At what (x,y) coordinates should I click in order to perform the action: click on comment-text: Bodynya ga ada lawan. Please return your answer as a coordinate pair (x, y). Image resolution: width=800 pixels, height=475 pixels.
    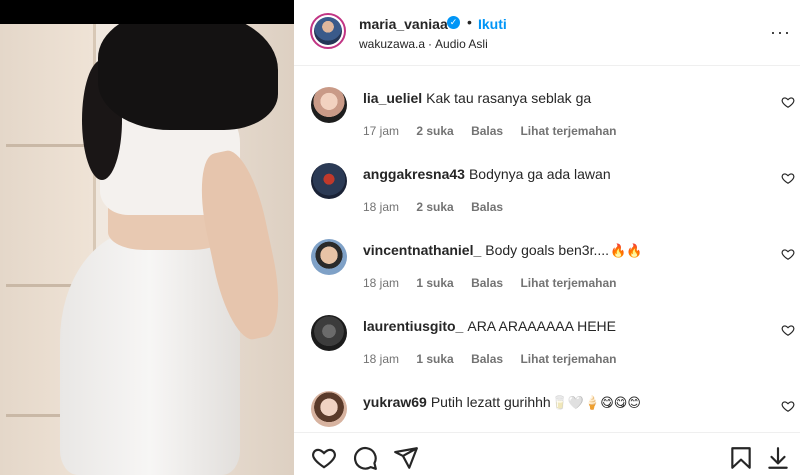
    Looking at the image, I should click on (539, 174).